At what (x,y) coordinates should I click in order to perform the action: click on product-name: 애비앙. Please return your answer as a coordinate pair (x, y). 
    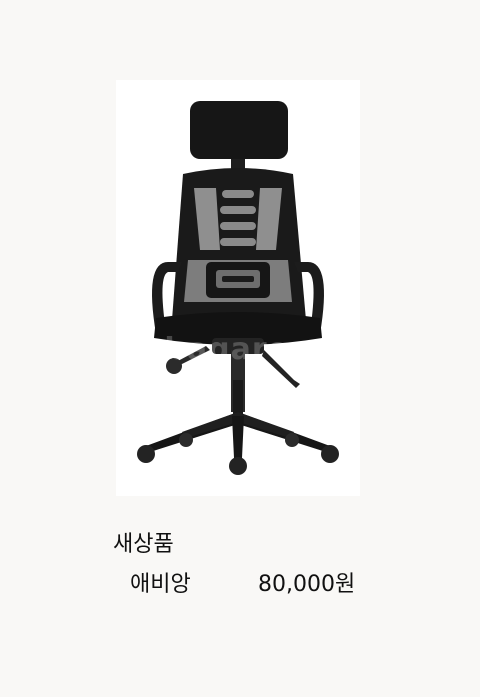
    Looking at the image, I should click on (160, 584).